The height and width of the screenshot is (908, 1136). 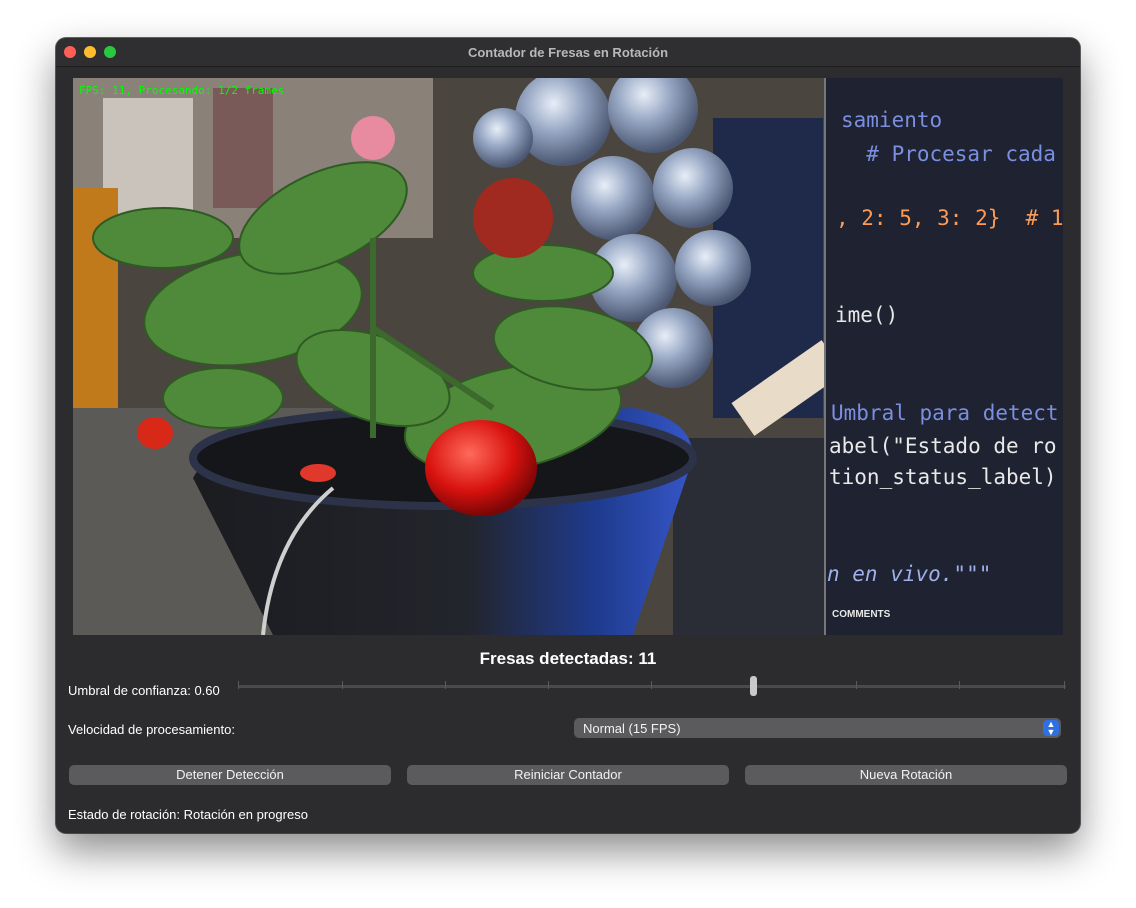 I want to click on window-title: Contador de Fresas en Rotación, so click(x=568, y=52).